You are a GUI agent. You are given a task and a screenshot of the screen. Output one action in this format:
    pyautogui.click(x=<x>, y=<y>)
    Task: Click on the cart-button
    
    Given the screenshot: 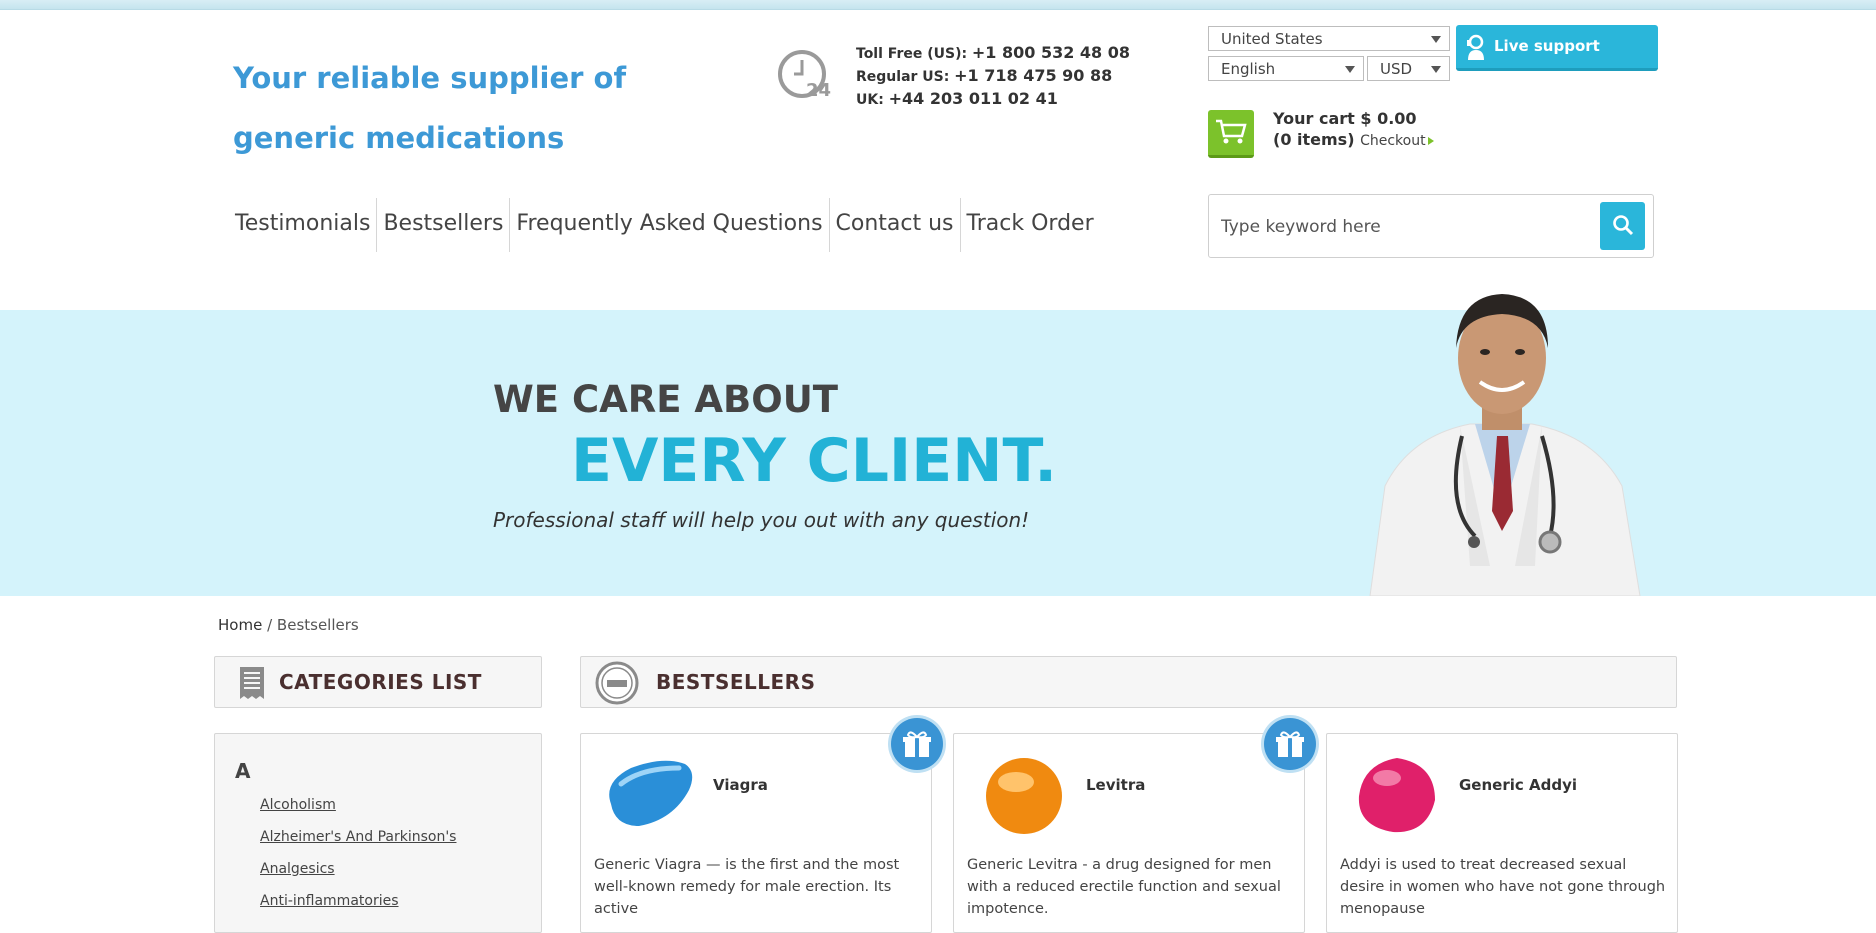 What is the action you would take?
    pyautogui.click(x=1231, y=134)
    